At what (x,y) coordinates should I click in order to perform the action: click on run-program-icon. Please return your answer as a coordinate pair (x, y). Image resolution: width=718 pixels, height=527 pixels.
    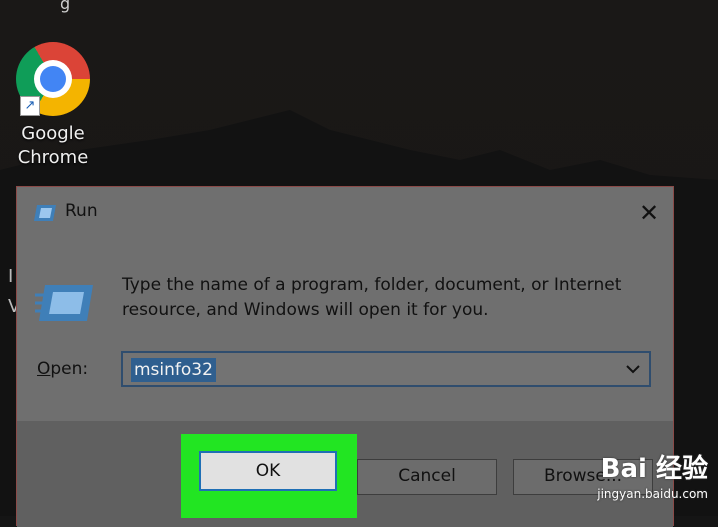
    Looking at the image, I should click on (64, 303).